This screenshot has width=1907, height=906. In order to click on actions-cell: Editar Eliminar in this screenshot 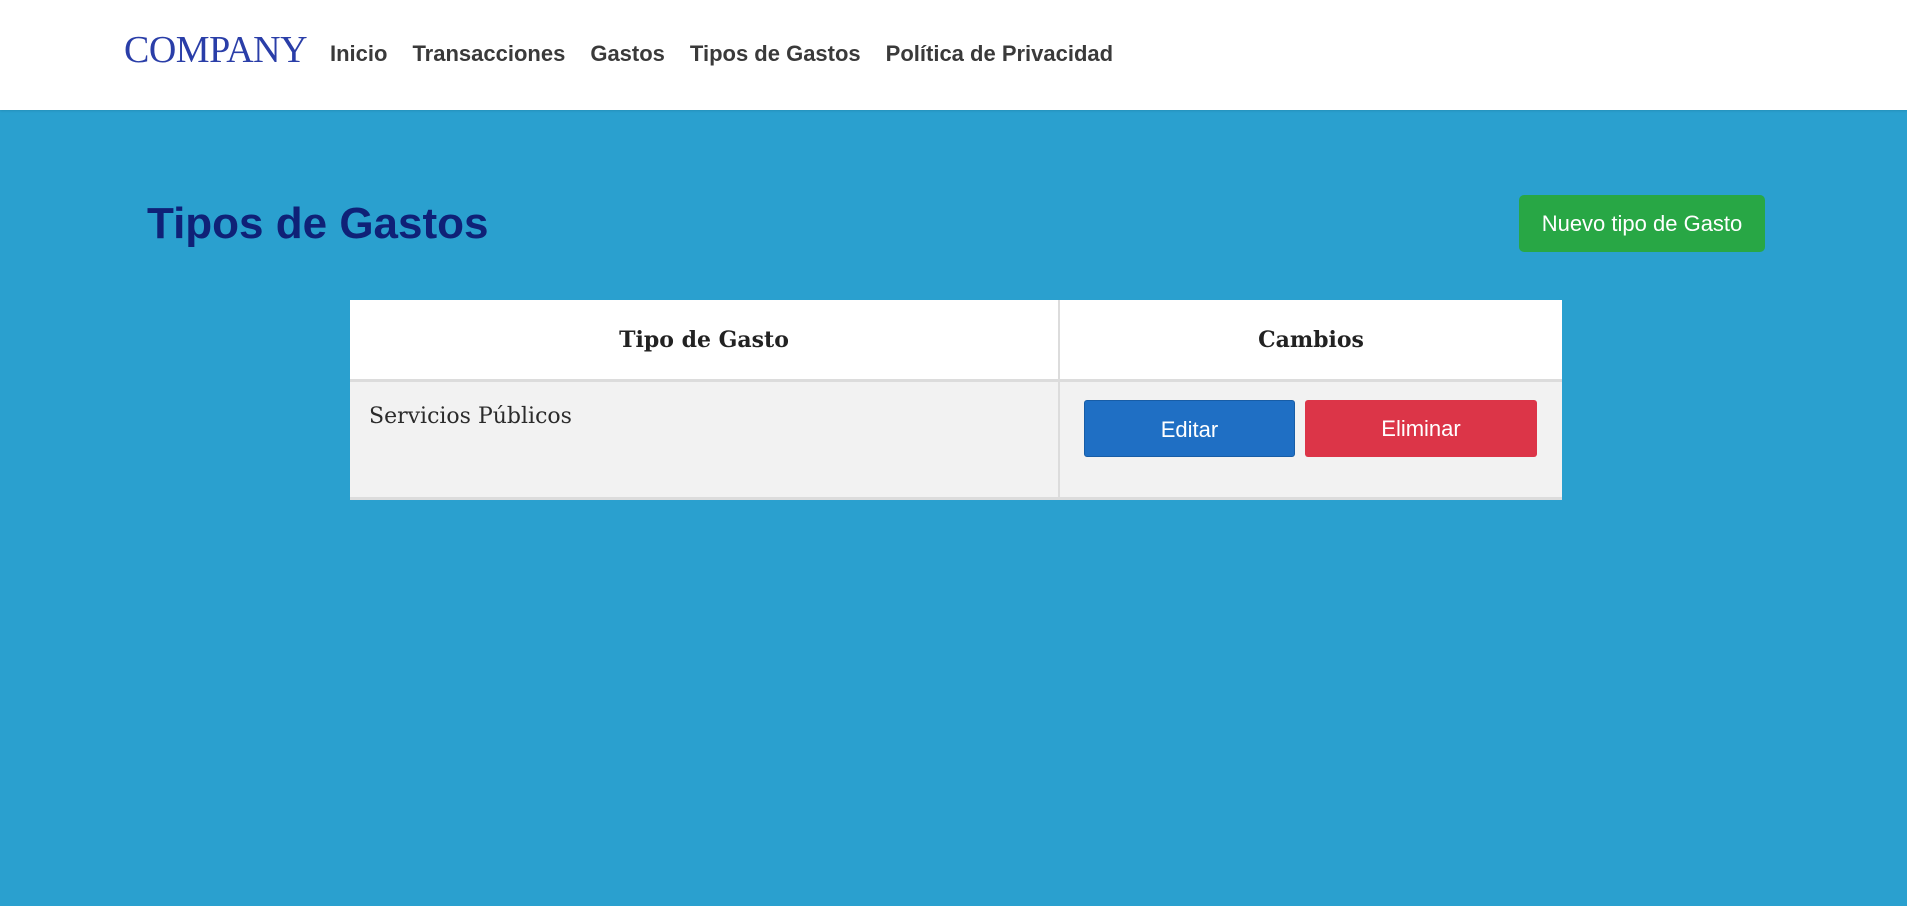, I will do `click(1310, 440)`.